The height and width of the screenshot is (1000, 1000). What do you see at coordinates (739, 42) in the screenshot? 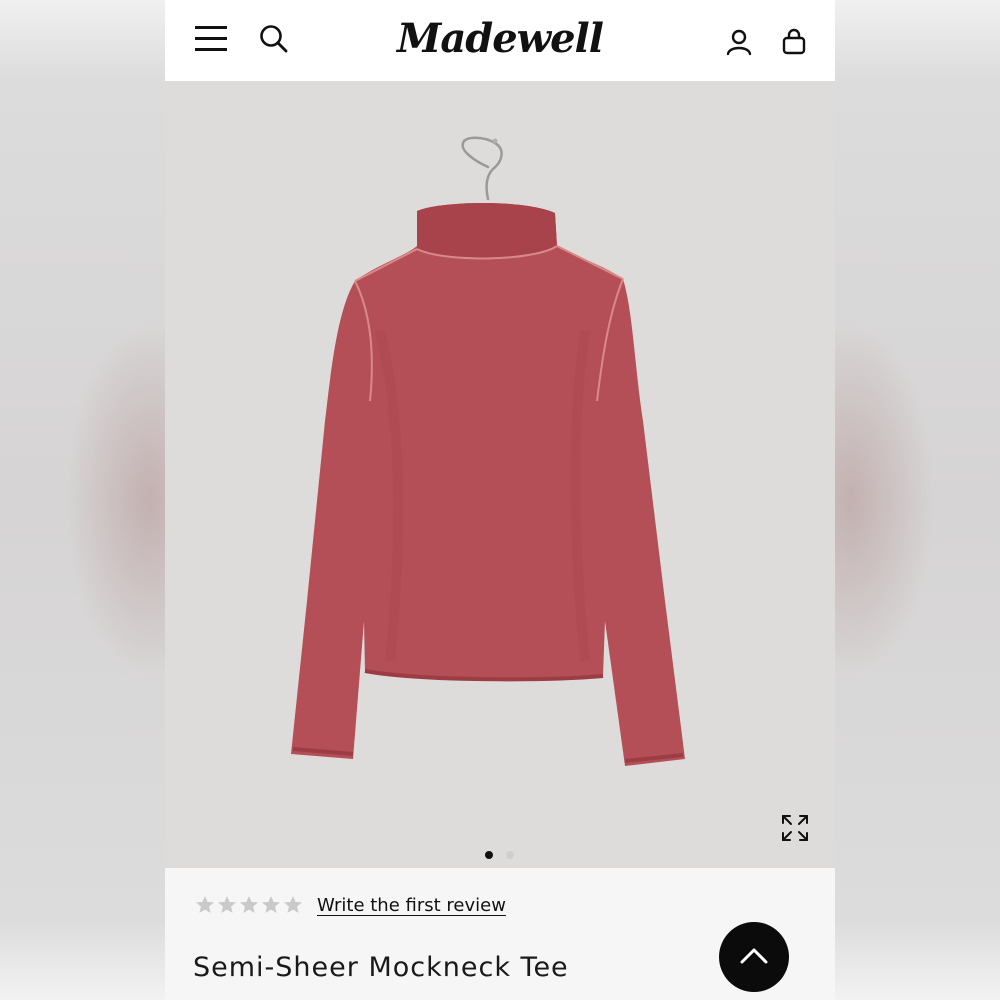
I see `account-icon` at bounding box center [739, 42].